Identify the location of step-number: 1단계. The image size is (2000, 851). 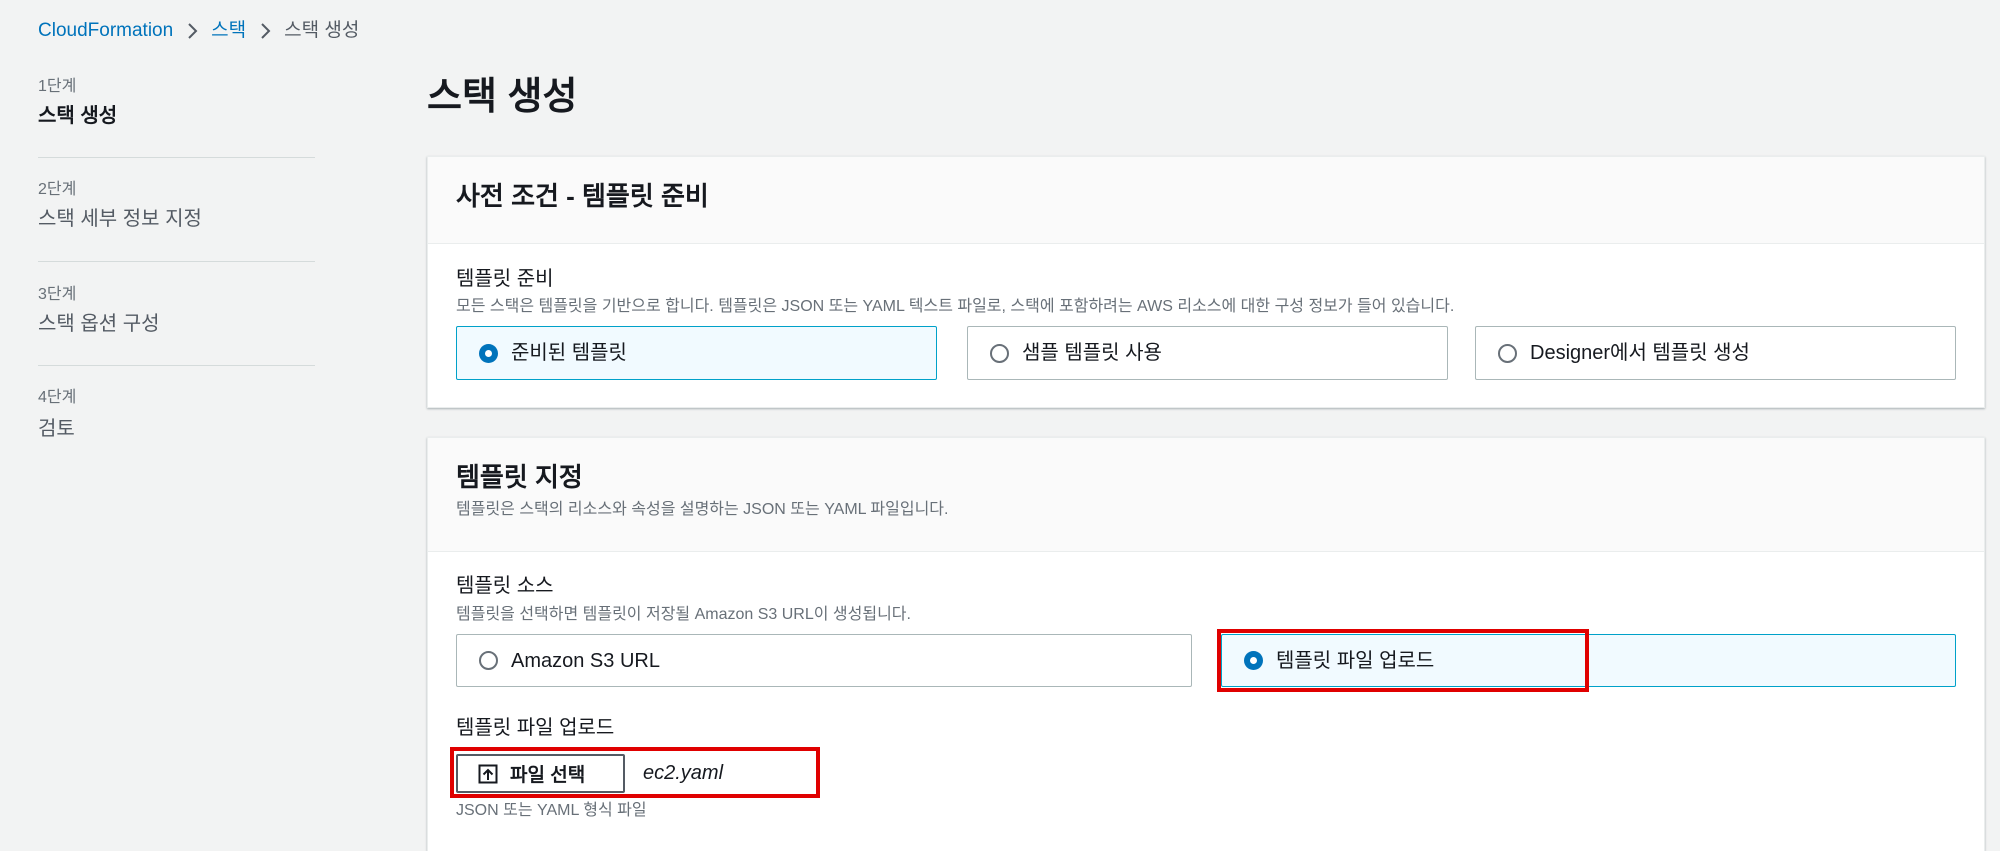
(57, 86).